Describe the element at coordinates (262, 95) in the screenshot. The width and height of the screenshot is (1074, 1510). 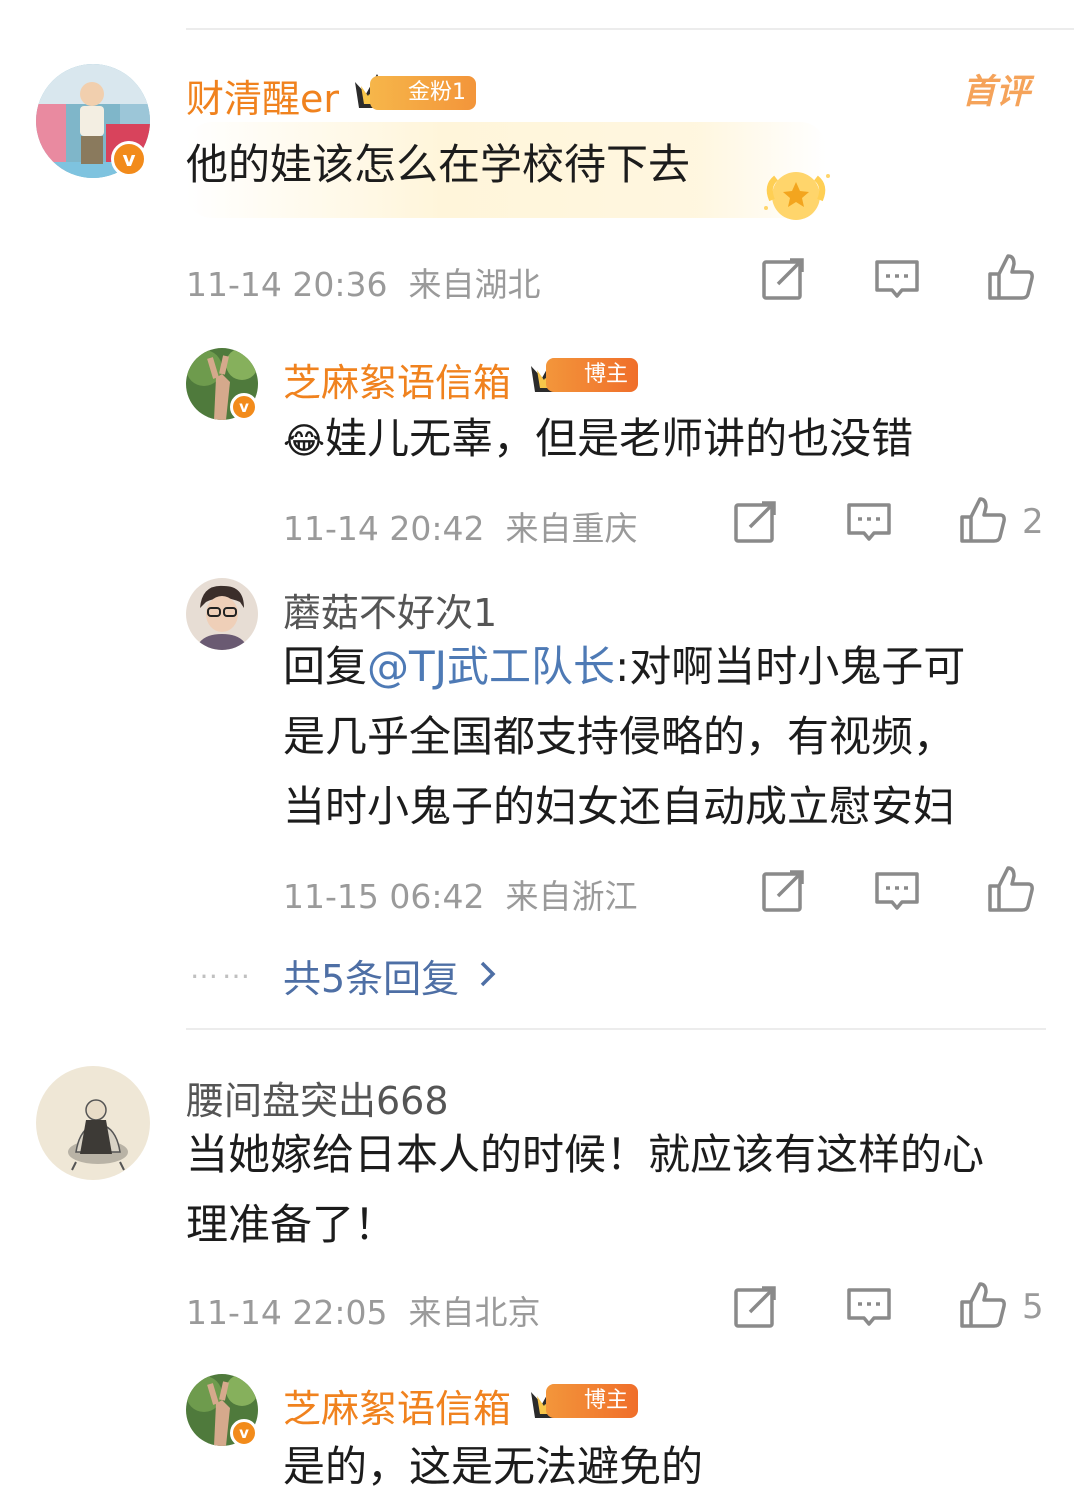
I see `username: 财清醒er` at that location.